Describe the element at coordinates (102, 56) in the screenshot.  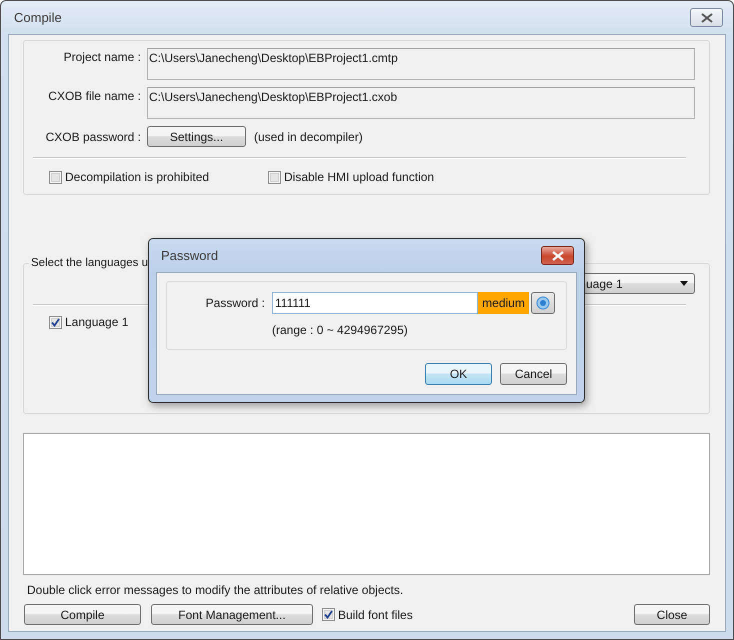
I see `field-label: Project name :` at that location.